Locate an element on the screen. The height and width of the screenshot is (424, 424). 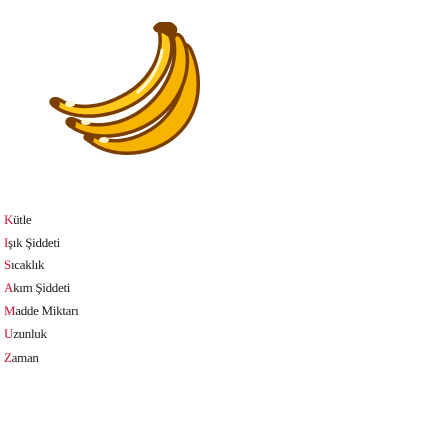
banana-bunch-icon is located at coordinates (124, 88).